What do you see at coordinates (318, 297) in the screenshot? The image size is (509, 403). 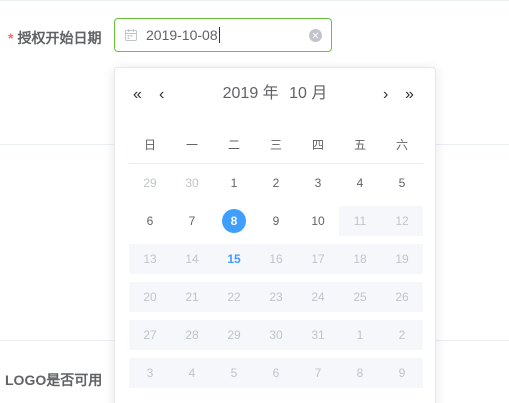 I see `date-cell: 24` at bounding box center [318, 297].